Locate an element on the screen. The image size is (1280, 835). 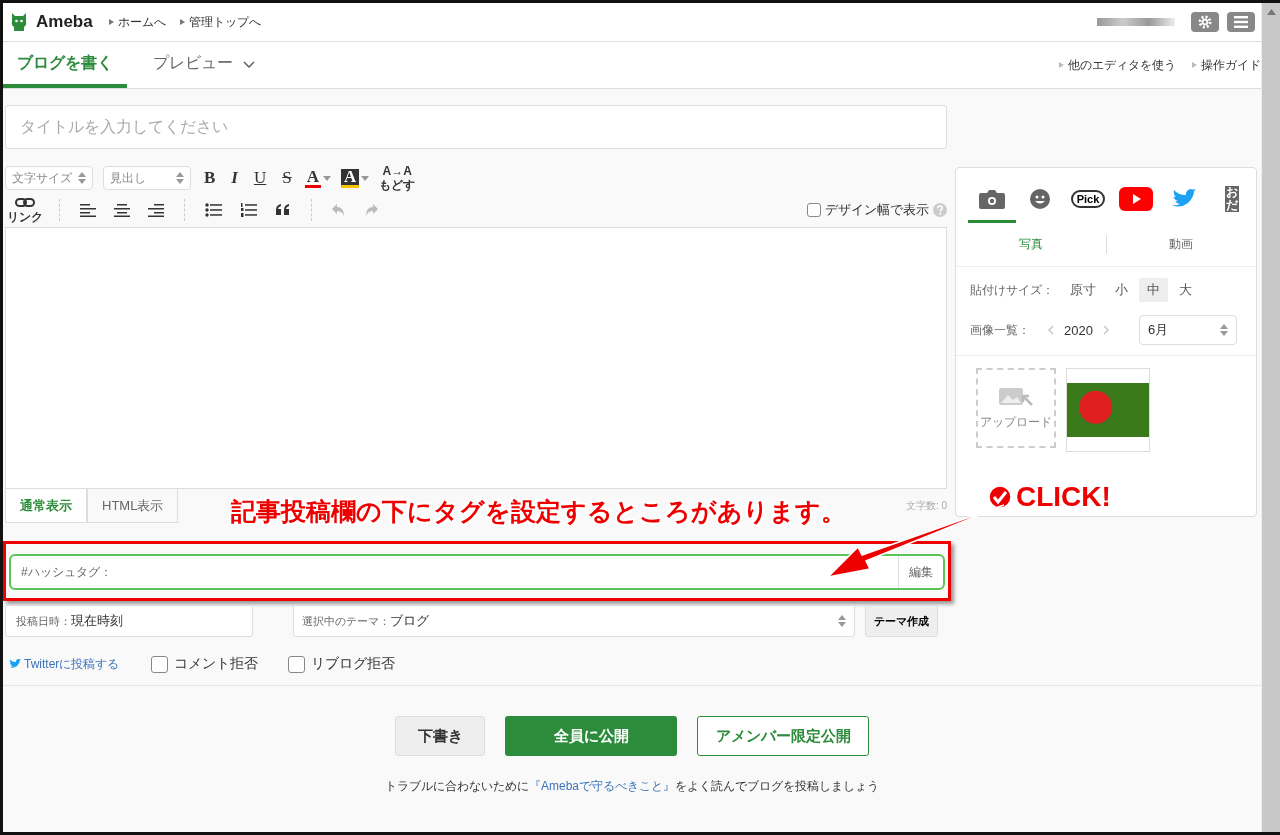
revert-format-button: A→A もどす is located at coordinates (397, 178).